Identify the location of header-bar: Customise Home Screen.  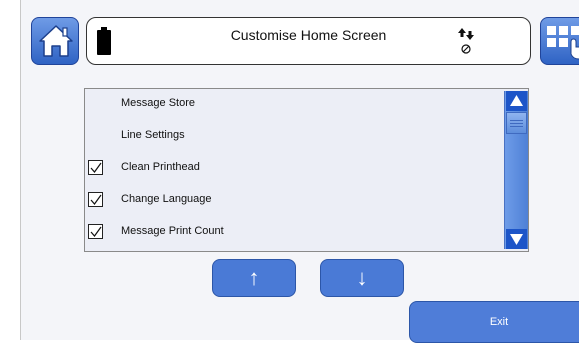
(308, 41).